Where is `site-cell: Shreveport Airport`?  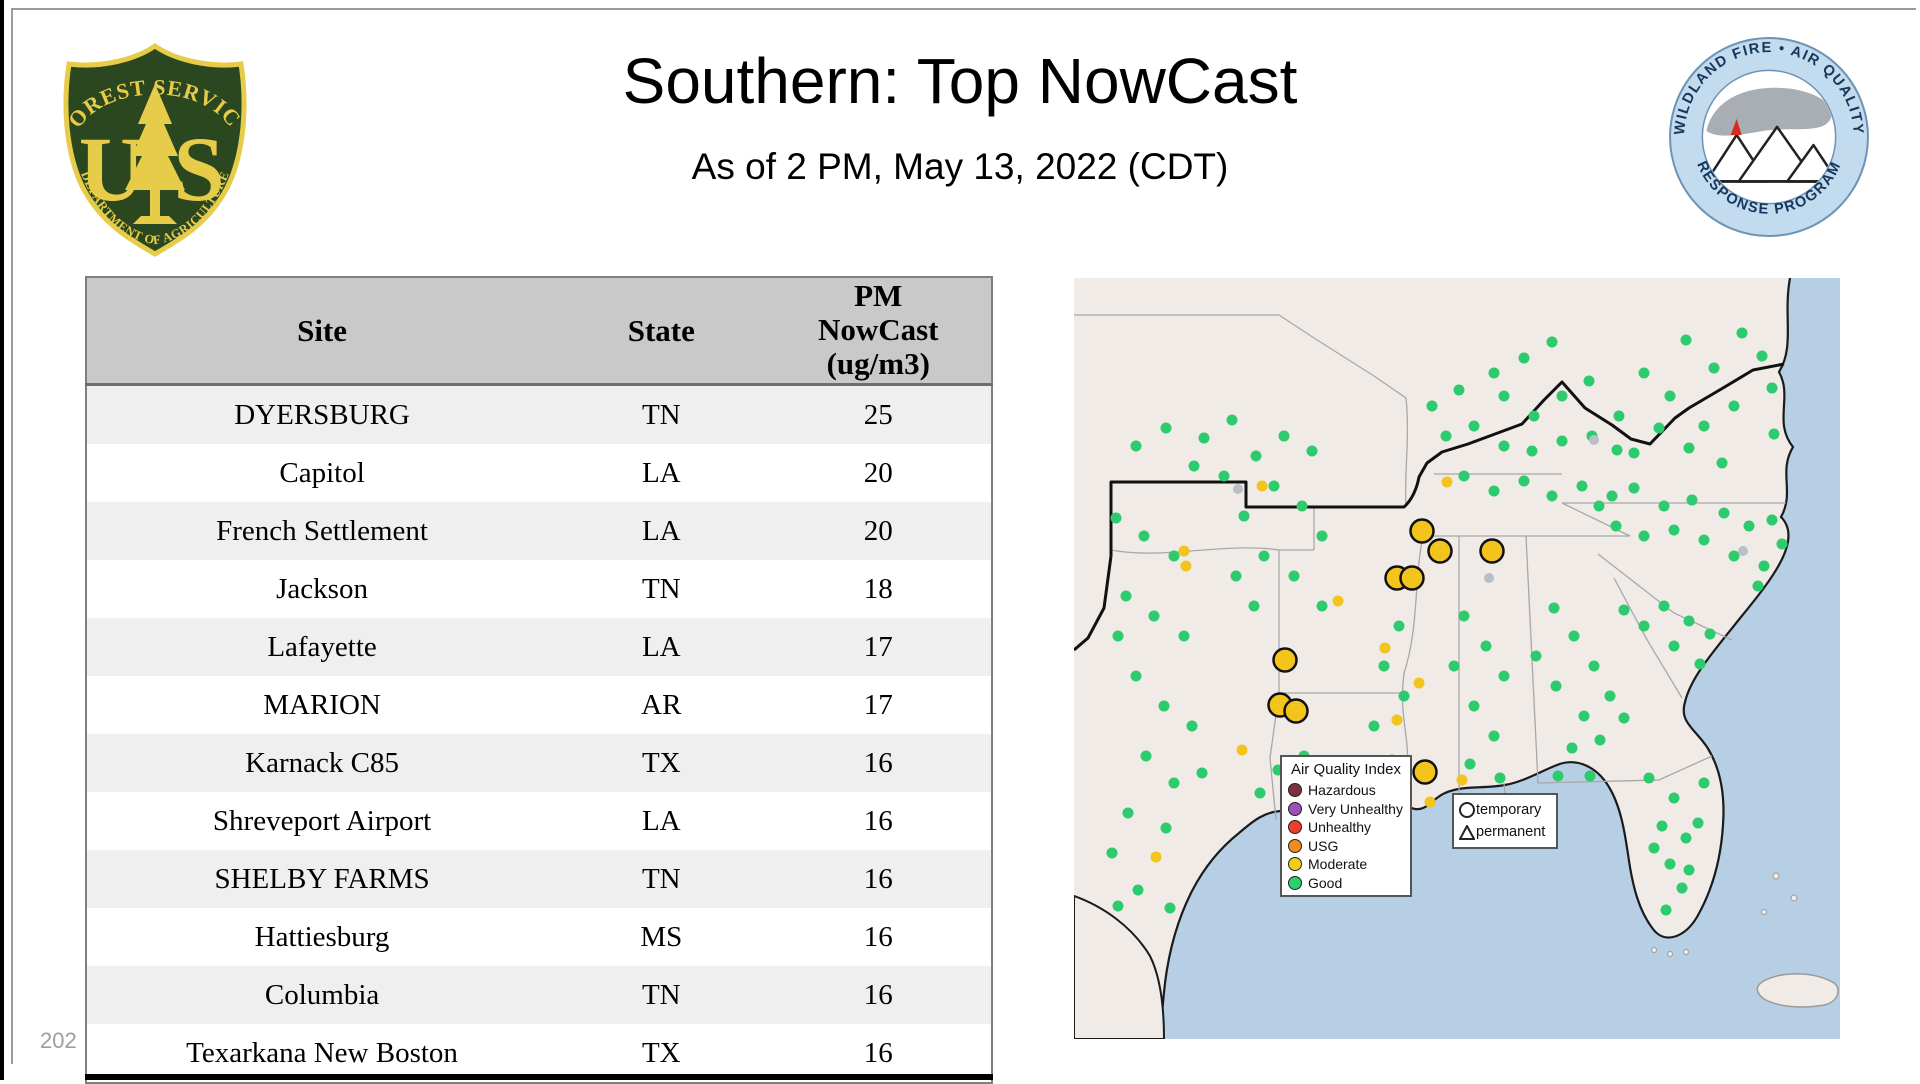 site-cell: Shreveport Airport is located at coordinates (322, 821).